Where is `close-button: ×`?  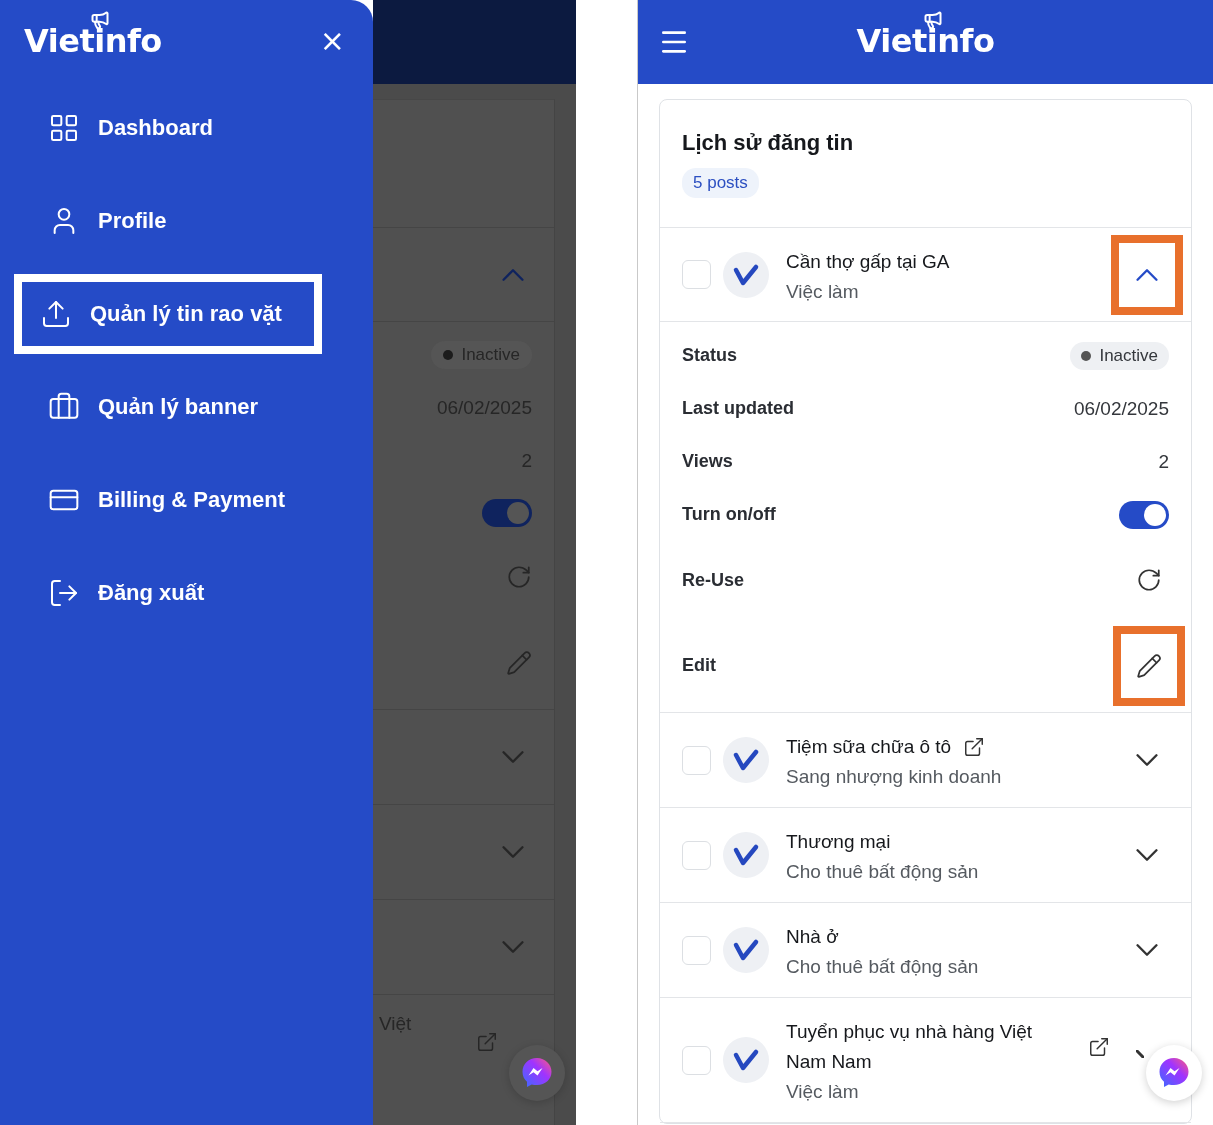
close-button: × is located at coordinates (332, 41).